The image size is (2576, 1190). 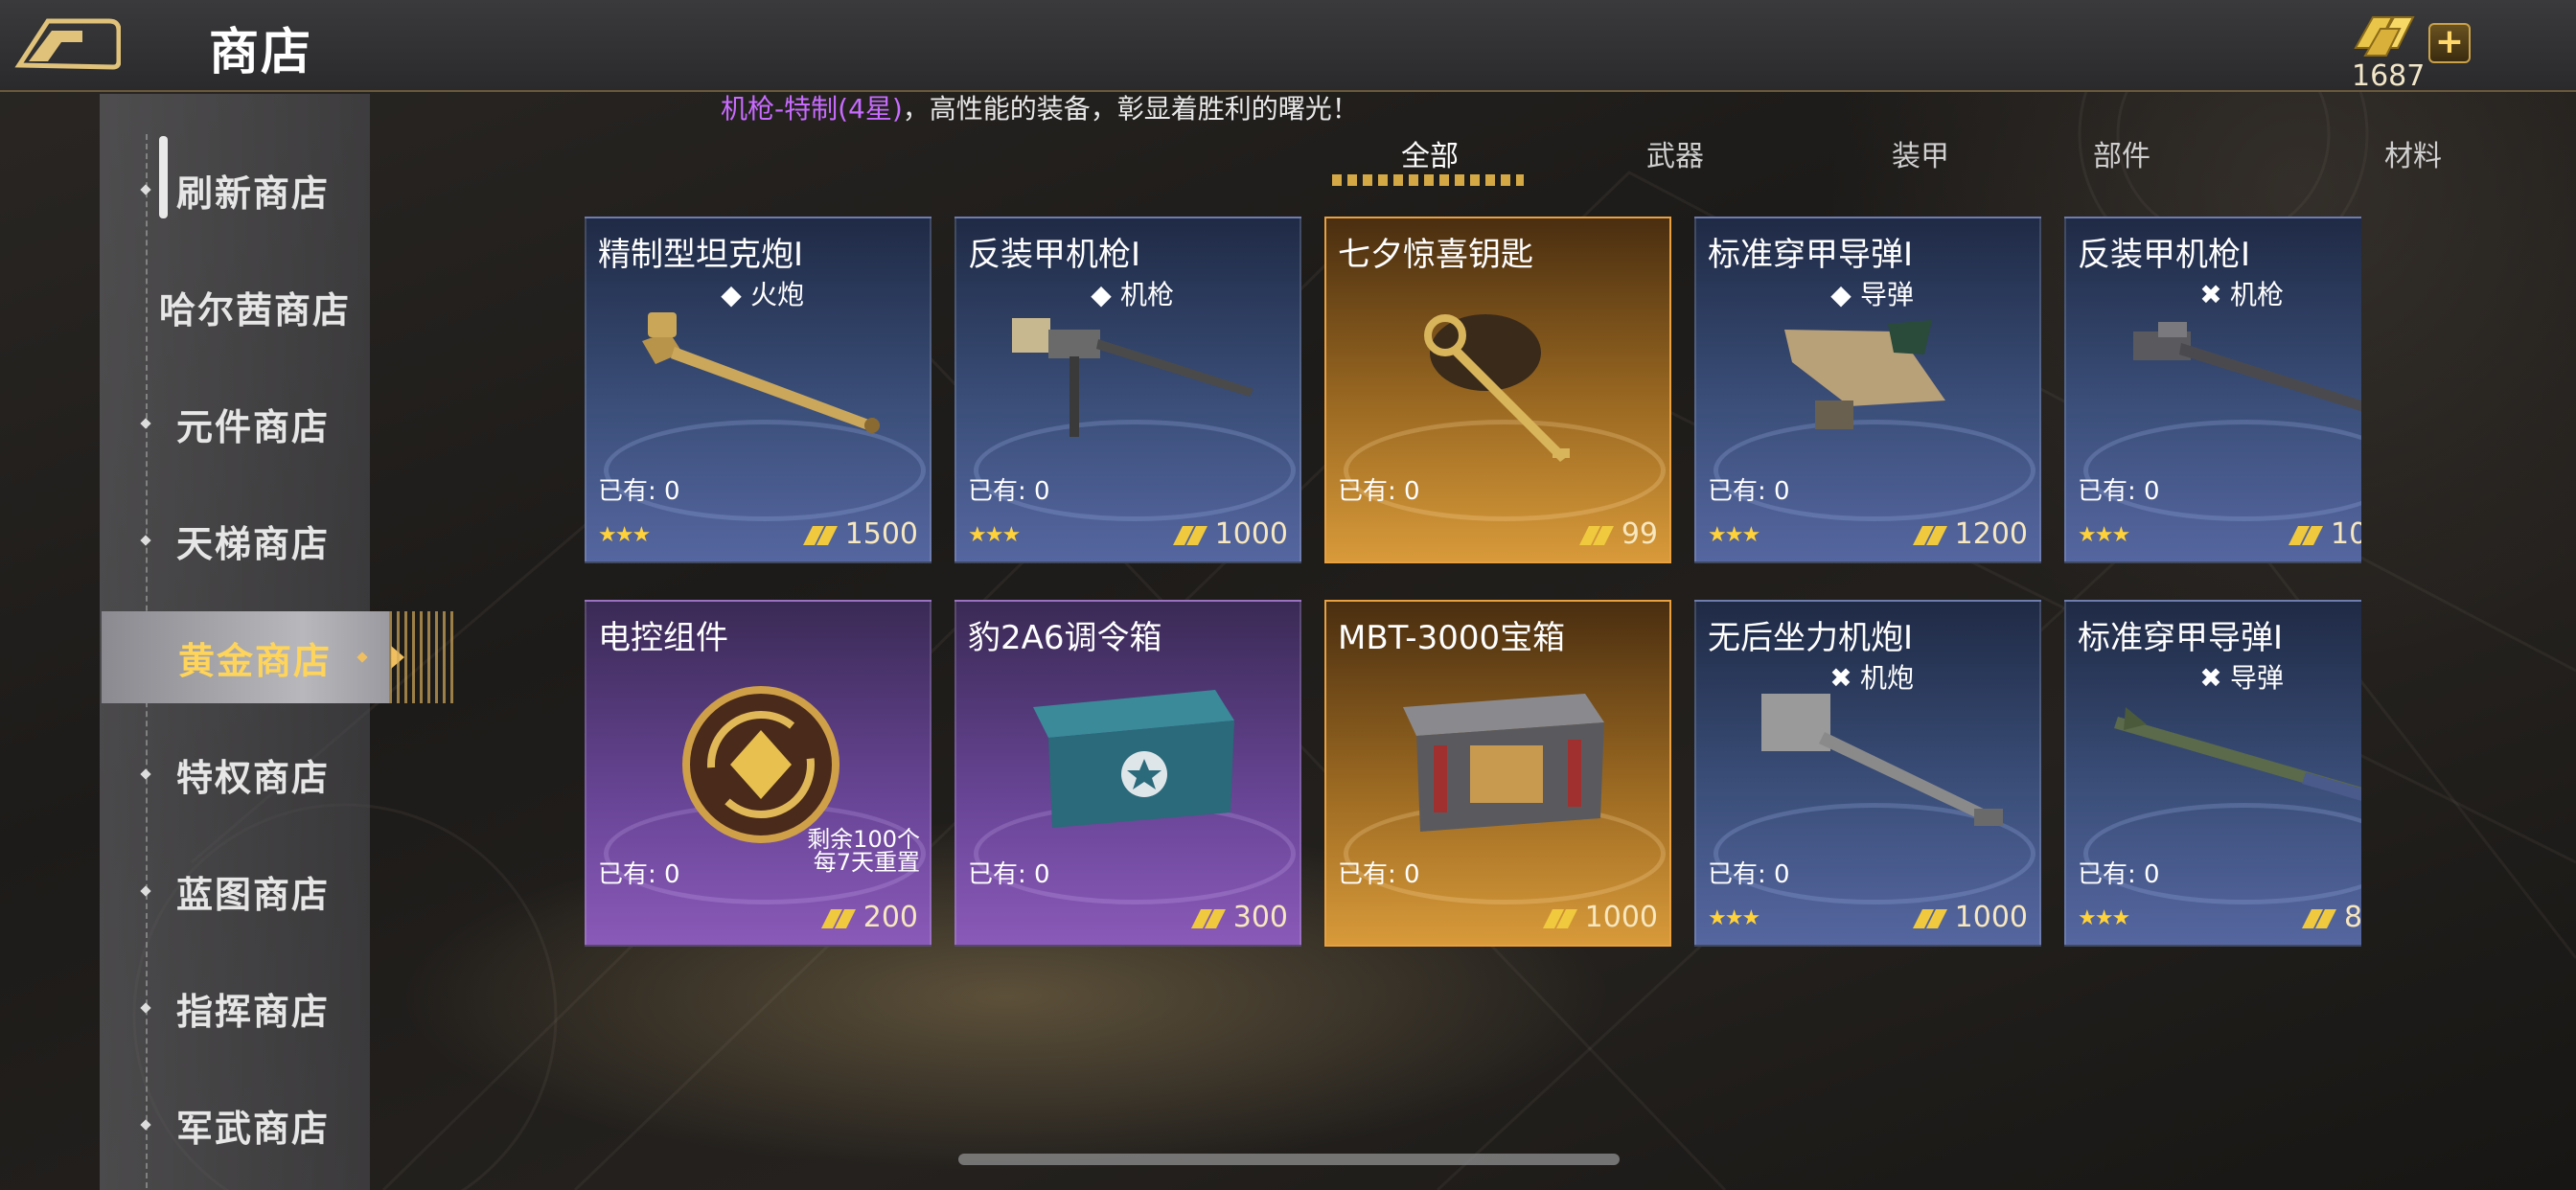 What do you see at coordinates (1675, 153) in the screenshot?
I see `tab-weapons: 武器` at bounding box center [1675, 153].